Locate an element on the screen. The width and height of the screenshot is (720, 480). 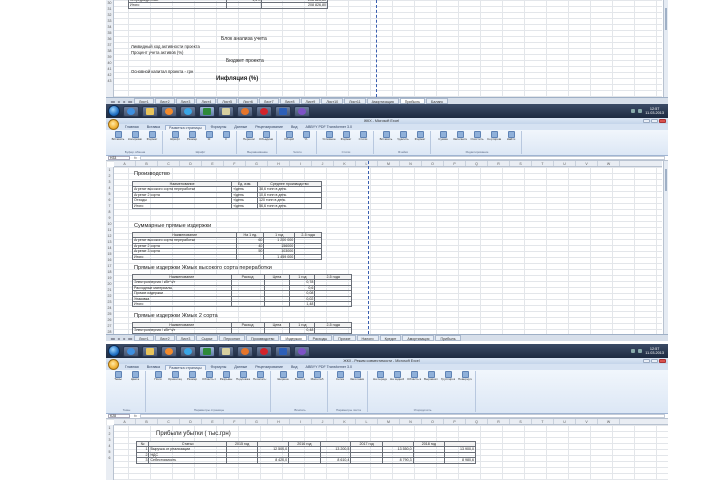
column-header: R is located at coordinates (499, 421).